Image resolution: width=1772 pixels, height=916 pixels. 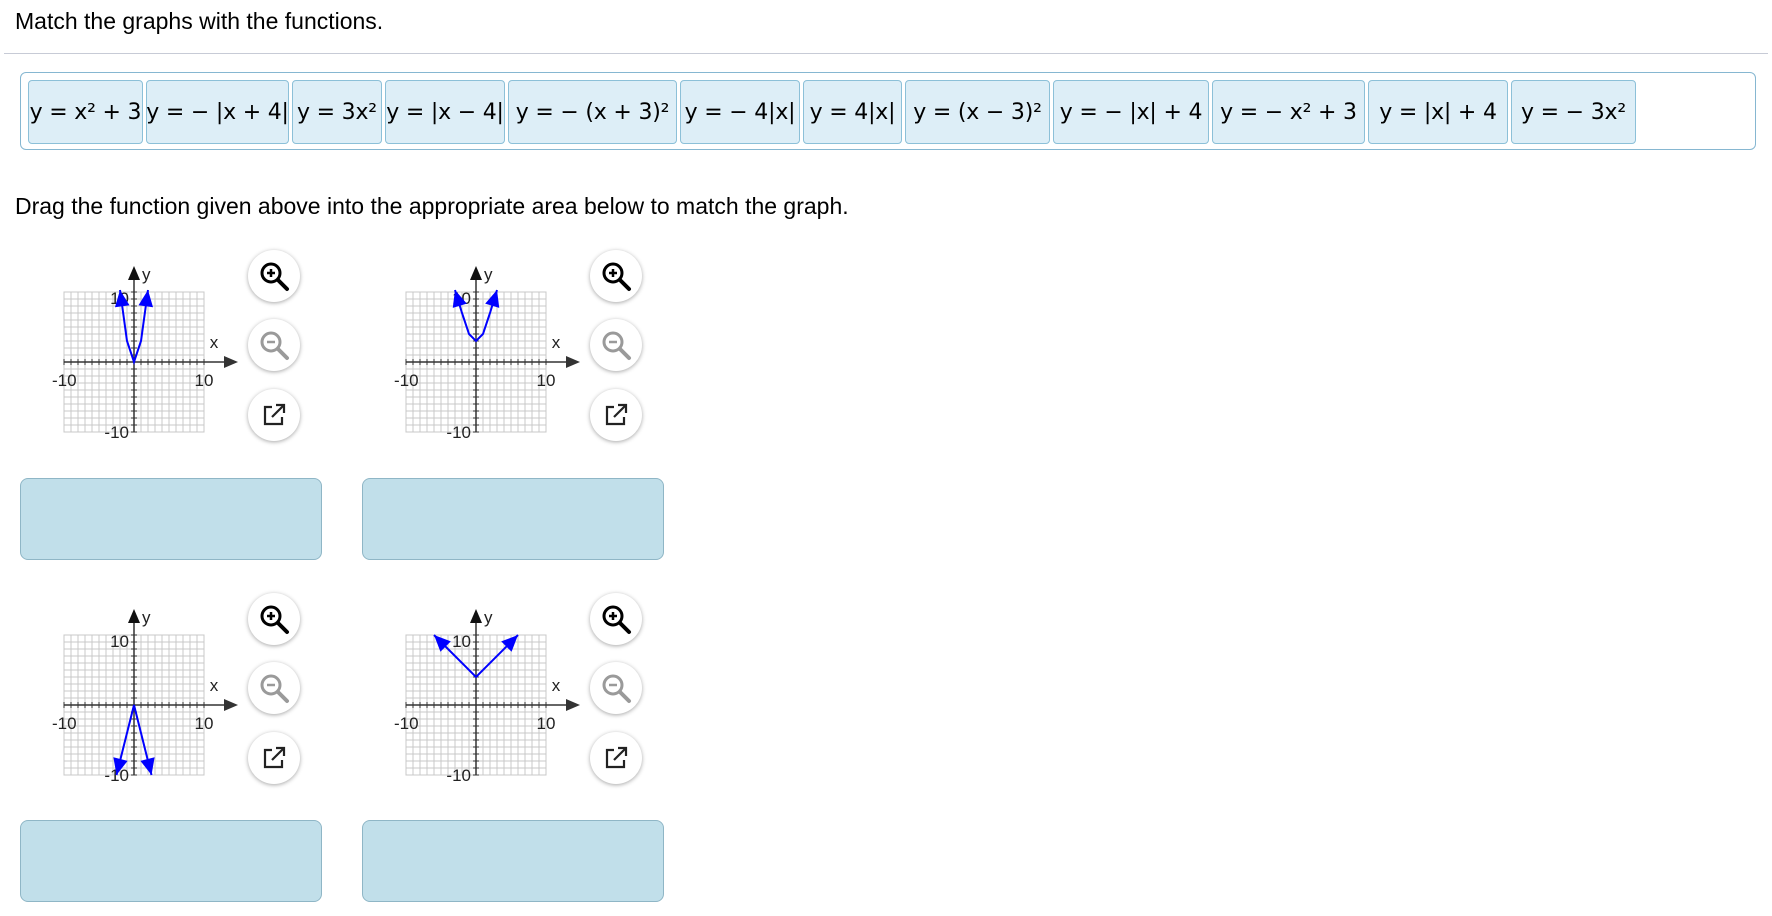 I want to click on chip-label: y = x² + 3, so click(x=85, y=112).